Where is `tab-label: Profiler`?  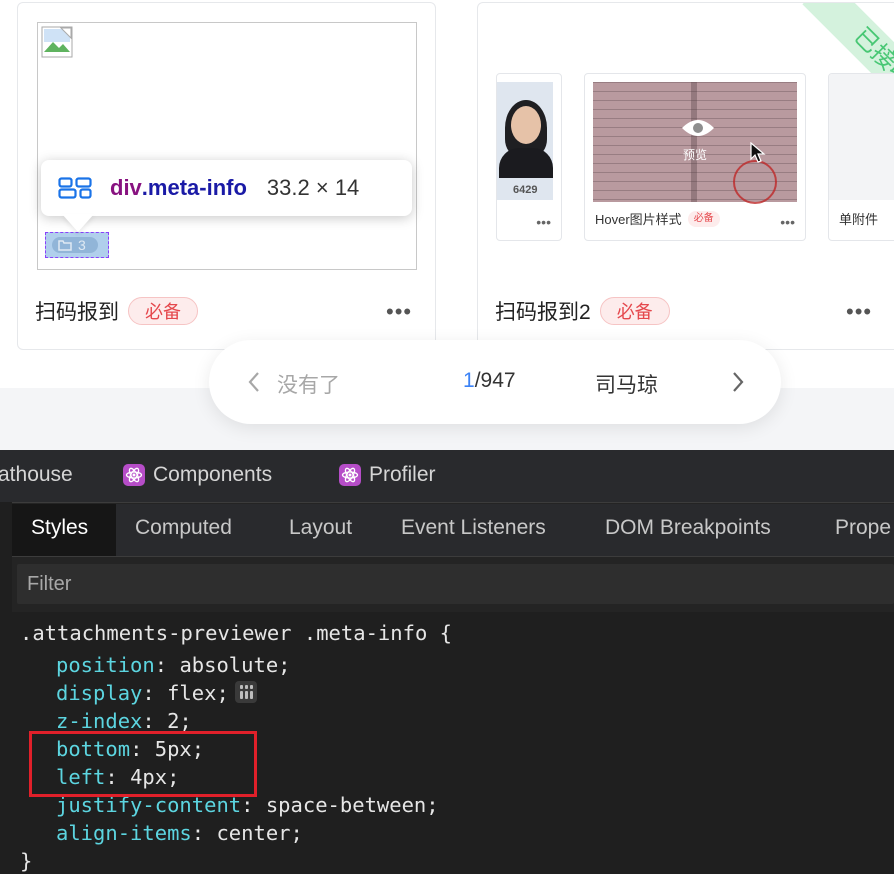
tab-label: Profiler is located at coordinates (402, 474).